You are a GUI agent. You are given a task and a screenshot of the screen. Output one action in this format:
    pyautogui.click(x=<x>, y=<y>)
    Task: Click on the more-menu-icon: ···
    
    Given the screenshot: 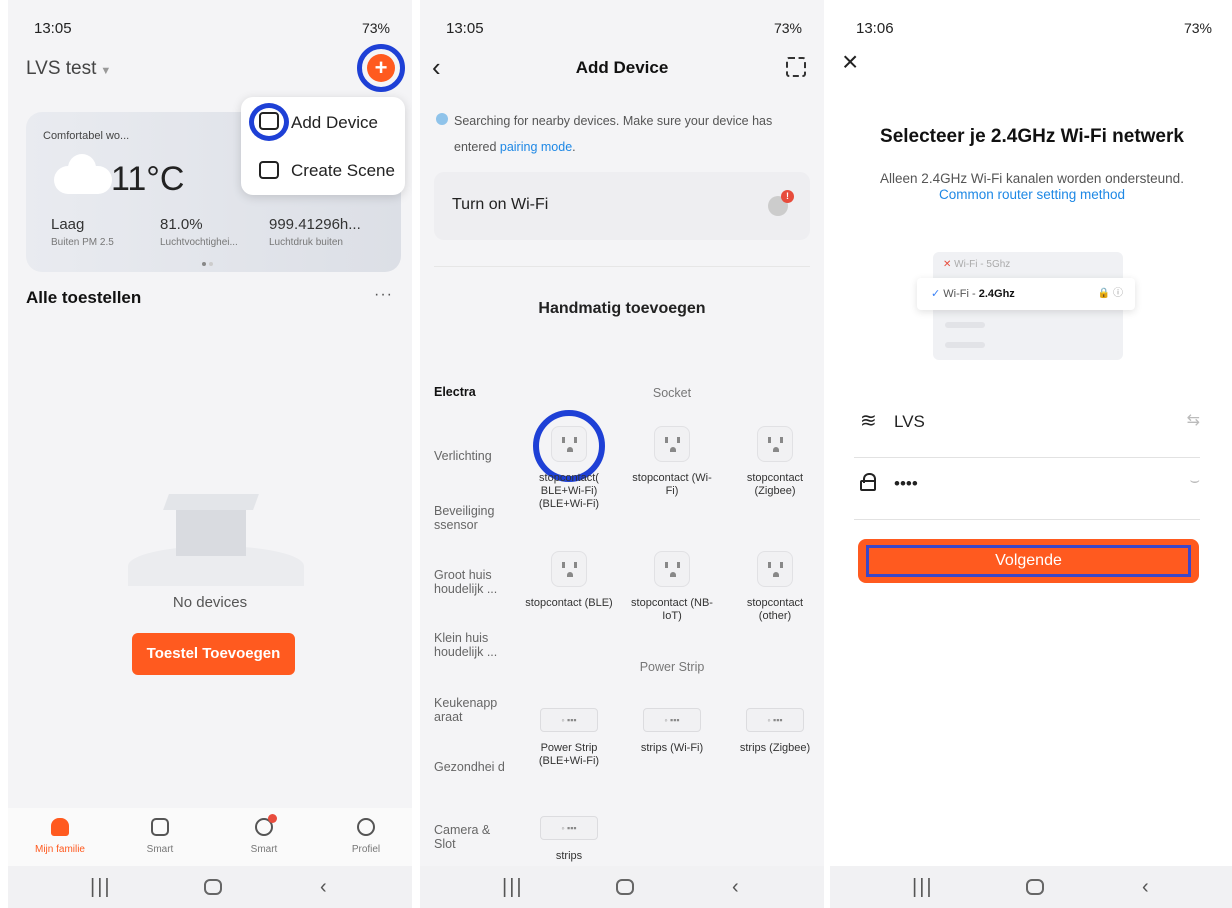 What is the action you would take?
    pyautogui.click(x=383, y=295)
    